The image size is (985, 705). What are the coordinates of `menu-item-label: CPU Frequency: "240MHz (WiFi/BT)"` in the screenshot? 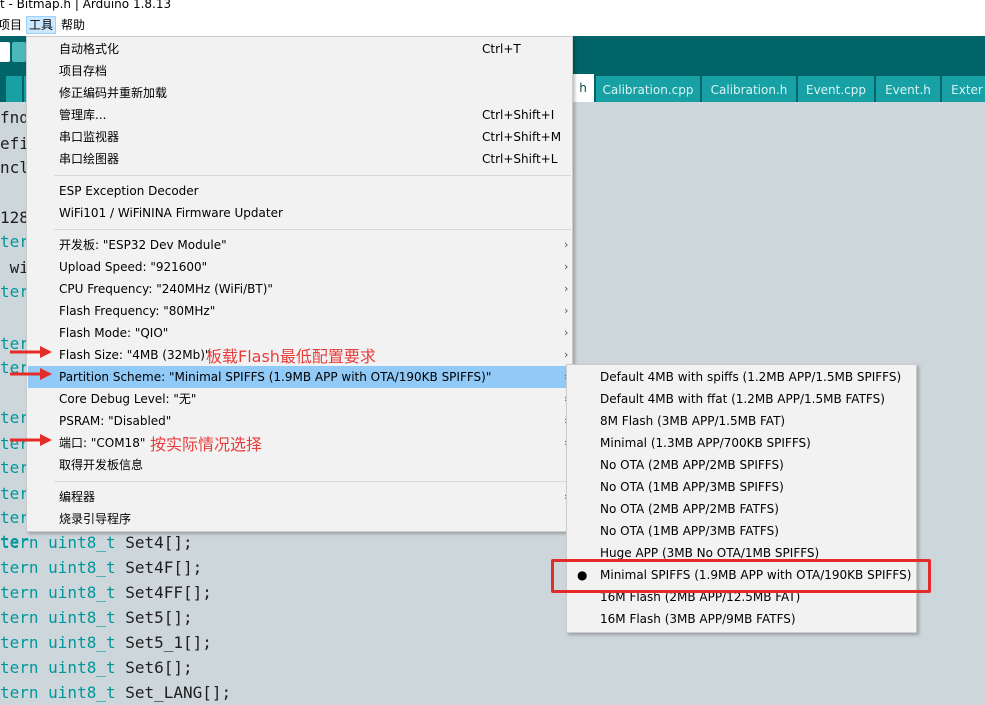 It's located at (166, 289).